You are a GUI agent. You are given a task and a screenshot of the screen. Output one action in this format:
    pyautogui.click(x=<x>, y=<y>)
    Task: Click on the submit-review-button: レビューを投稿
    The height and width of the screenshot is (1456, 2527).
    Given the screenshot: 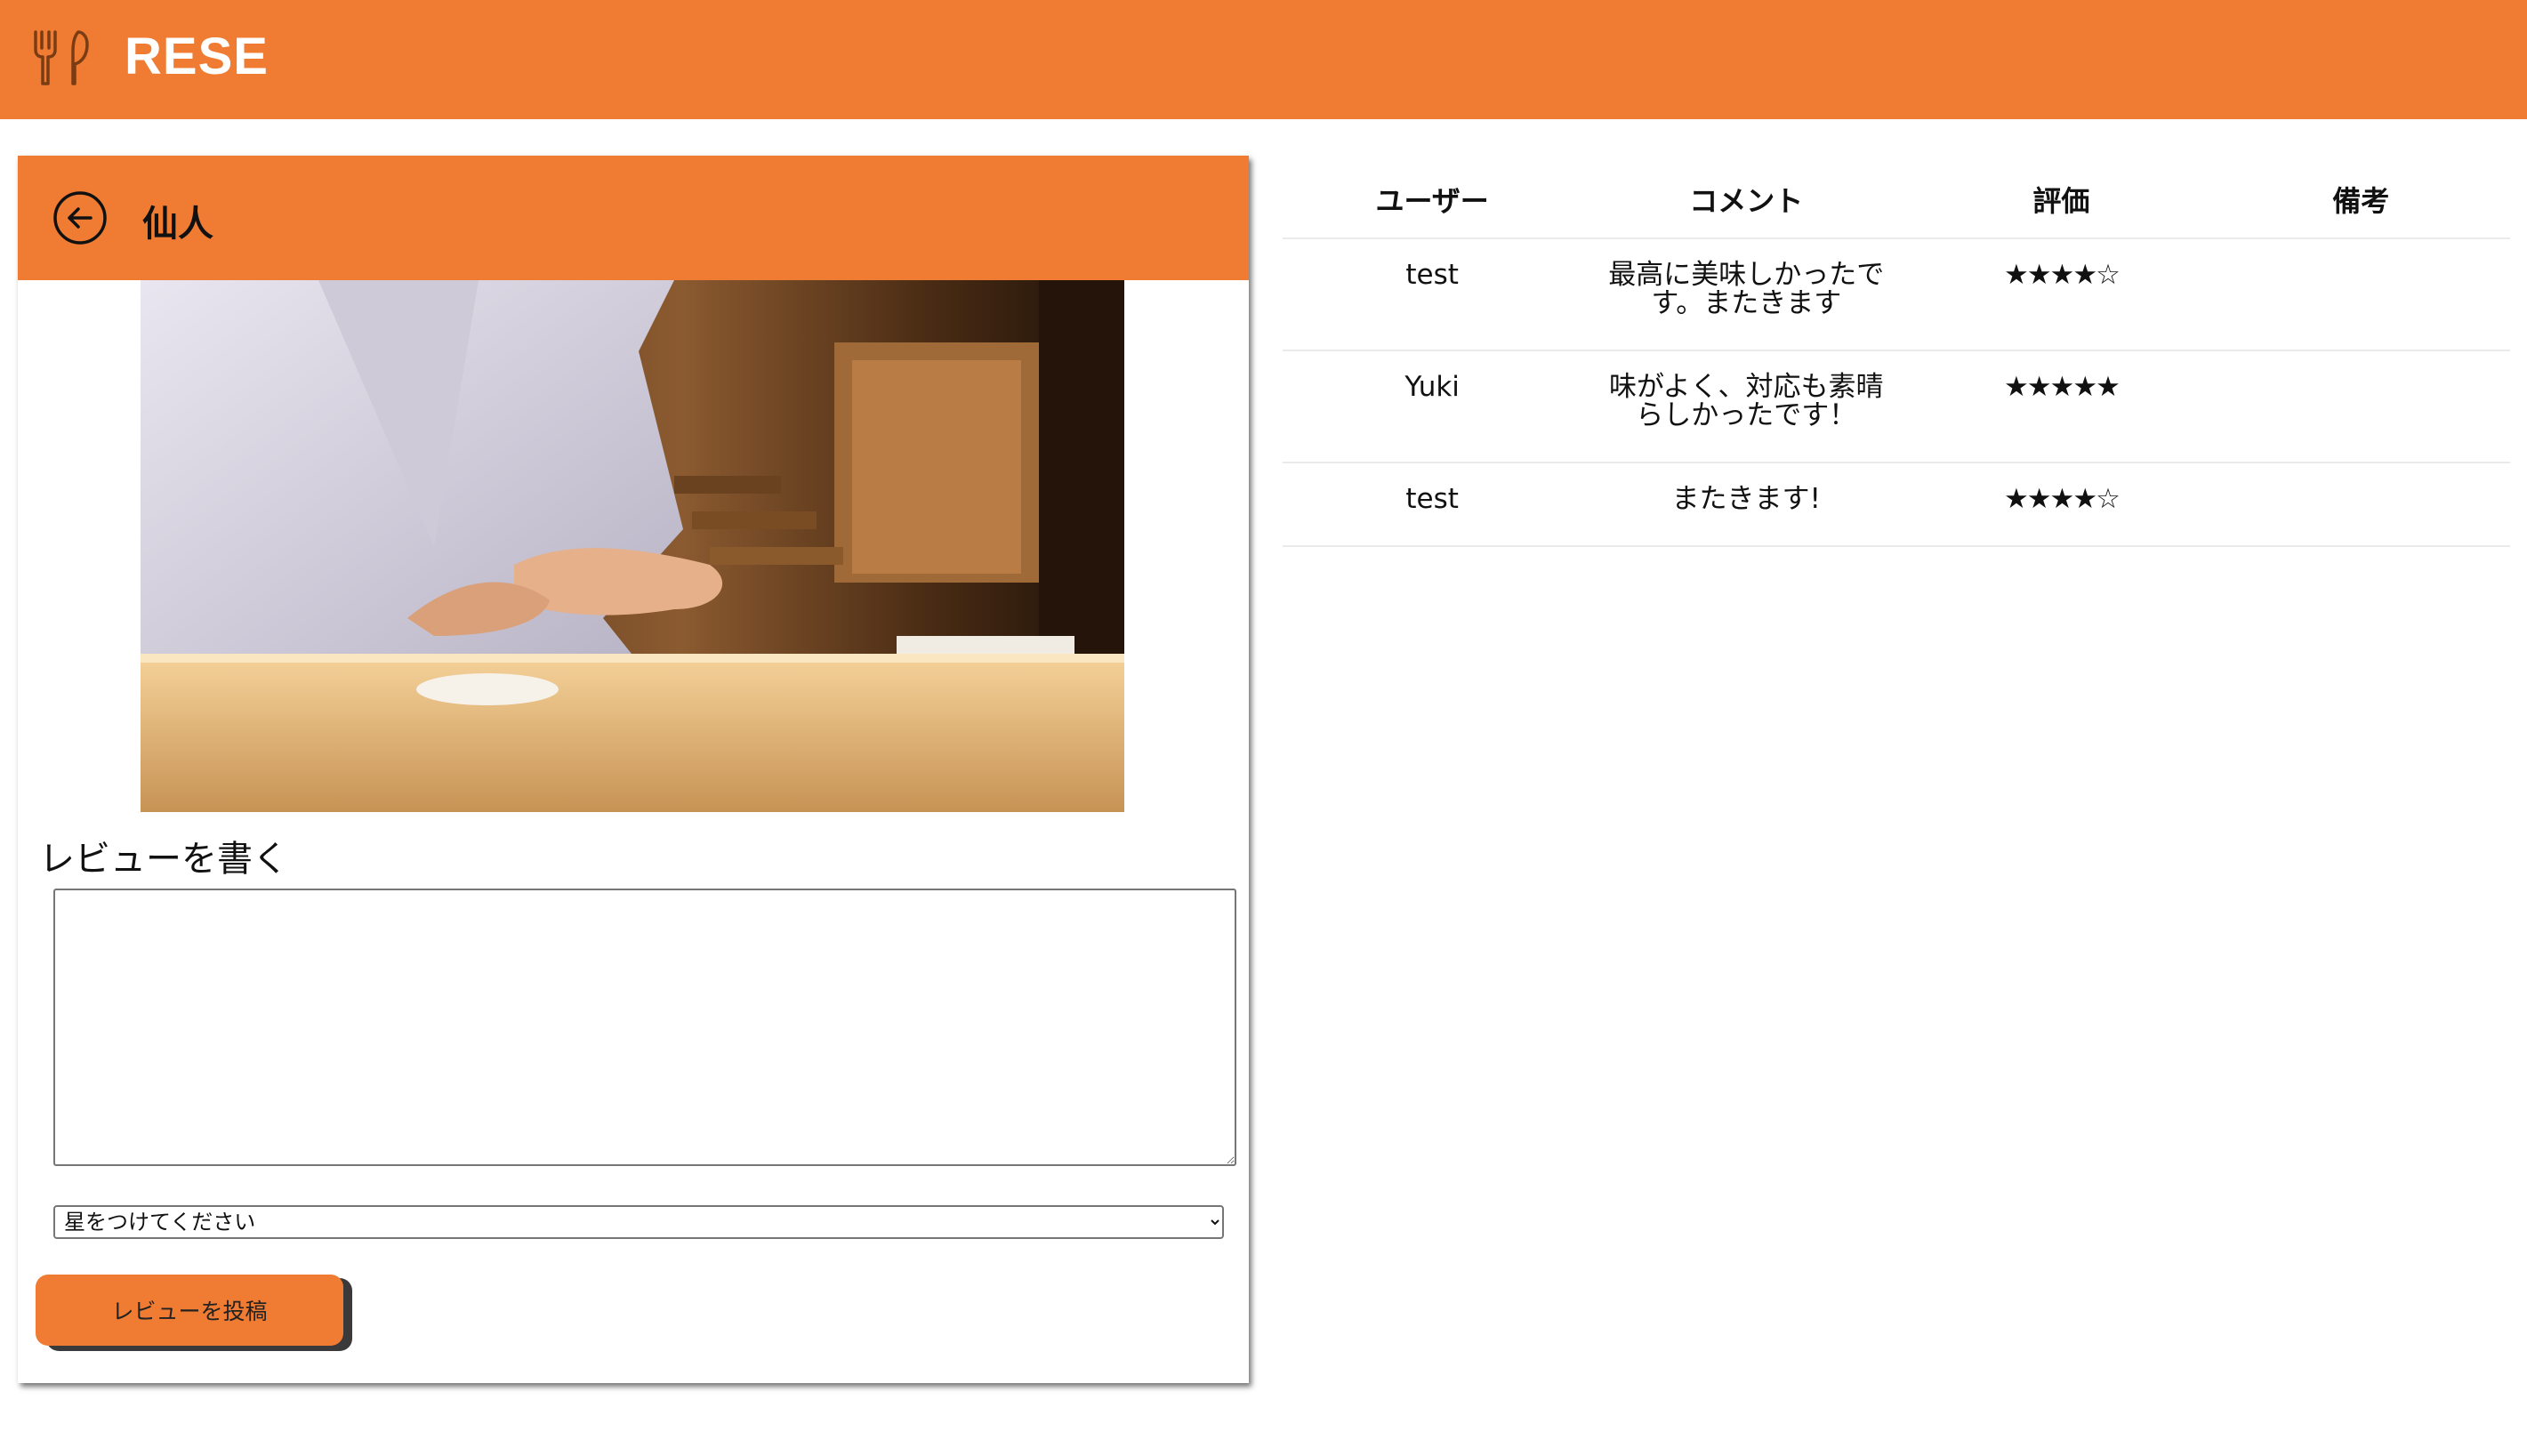 What is the action you would take?
    pyautogui.click(x=189, y=1310)
    